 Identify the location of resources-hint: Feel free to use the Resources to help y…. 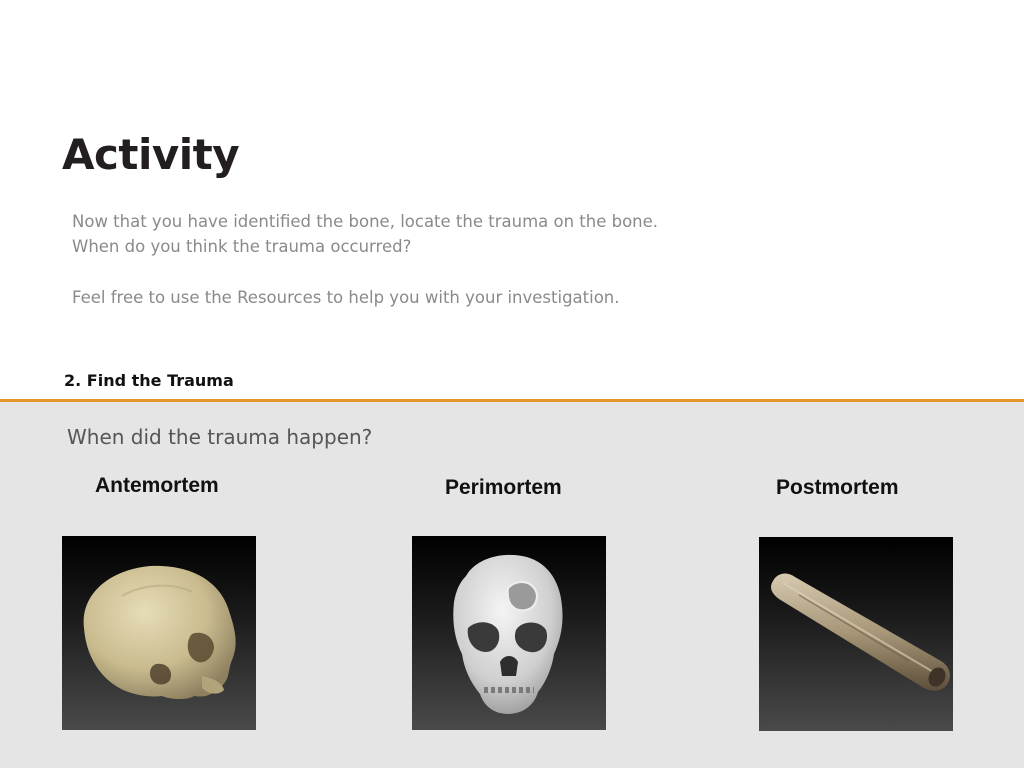
(346, 297).